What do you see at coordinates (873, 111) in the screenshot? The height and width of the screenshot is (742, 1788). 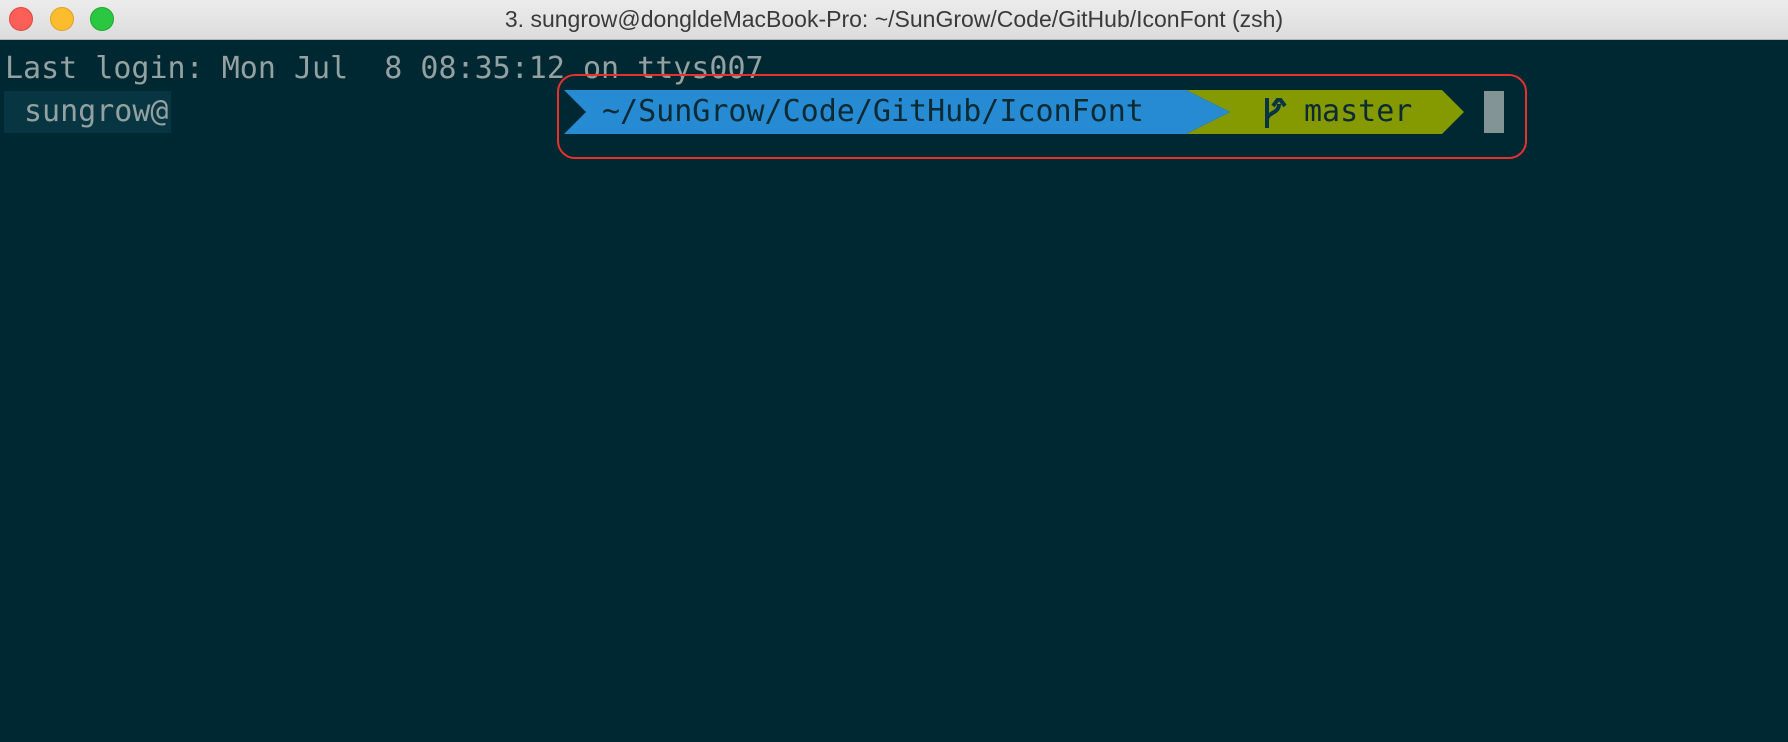 I see `directory-label: ~/SunGrow/Code/GitHub/IconFont` at bounding box center [873, 111].